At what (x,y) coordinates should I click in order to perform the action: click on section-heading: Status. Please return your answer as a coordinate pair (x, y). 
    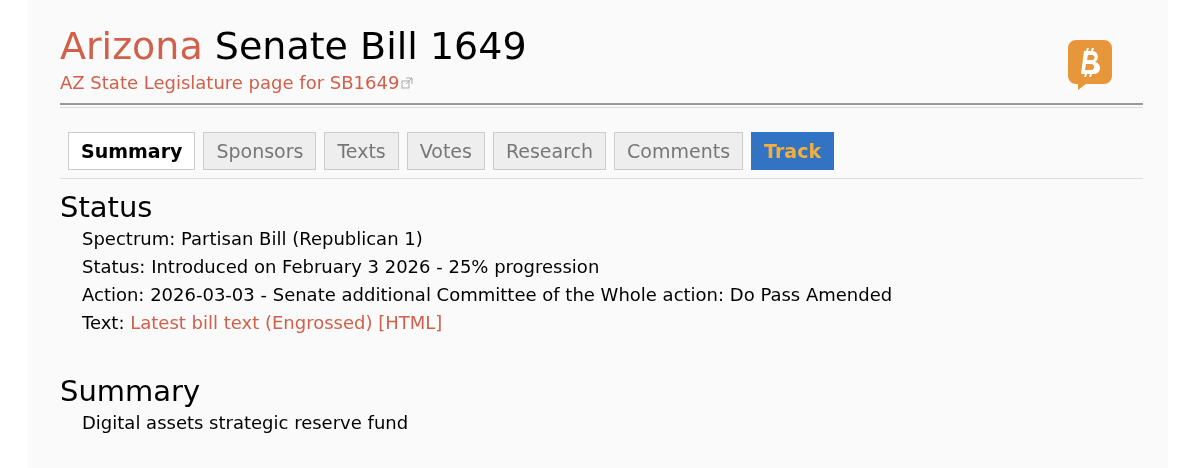
    Looking at the image, I should click on (107, 207).